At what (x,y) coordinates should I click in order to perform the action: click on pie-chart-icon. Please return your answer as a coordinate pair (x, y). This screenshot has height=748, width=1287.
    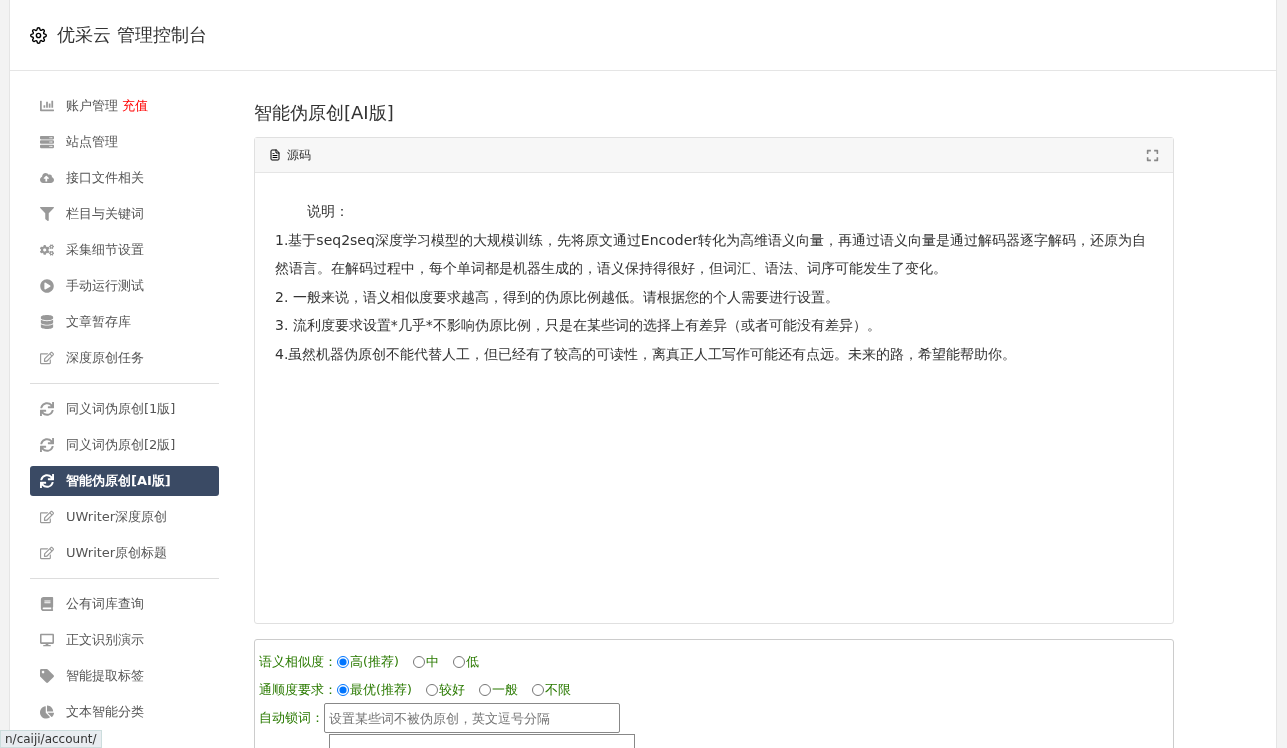
    Looking at the image, I should click on (47, 712).